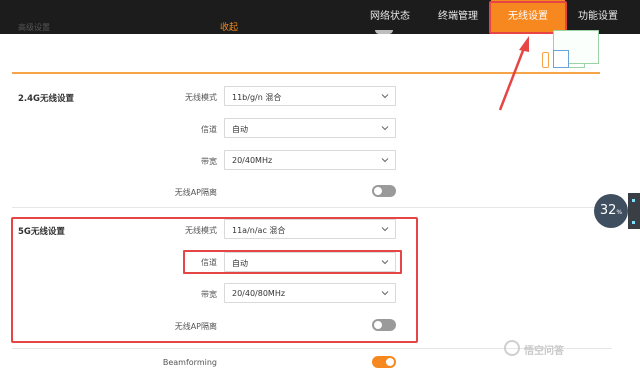  Describe the element at coordinates (310, 96) in the screenshot. I see `wifi24-mode-select: 11b/g/n 混合` at that location.